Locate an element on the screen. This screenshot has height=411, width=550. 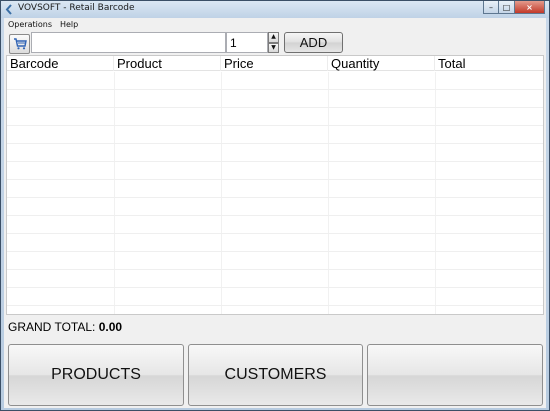
column-header-price: Price is located at coordinates (274, 63).